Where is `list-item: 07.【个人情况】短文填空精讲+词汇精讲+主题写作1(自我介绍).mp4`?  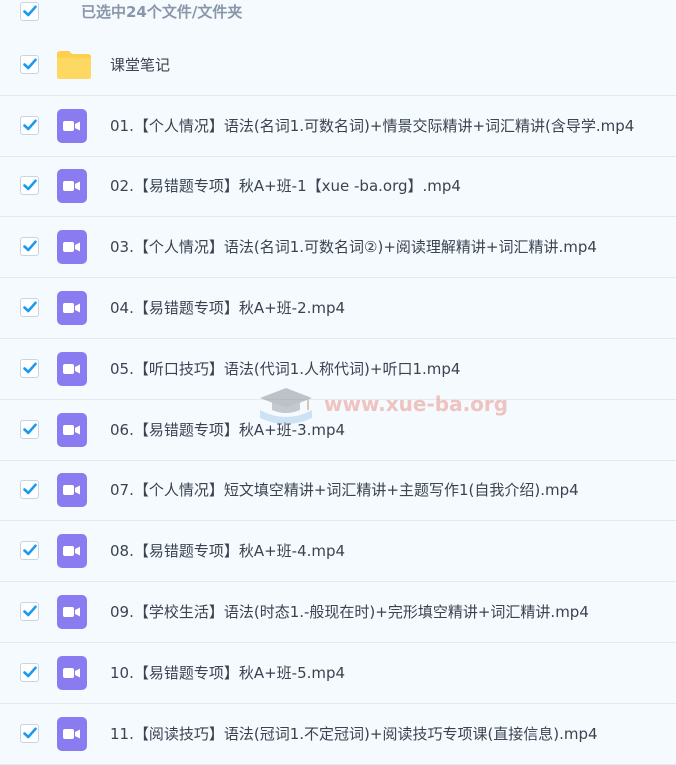 list-item: 07.【个人情况】短文填空精讲+词汇精讲+主题写作1(自我介绍).mp4 is located at coordinates (338, 491).